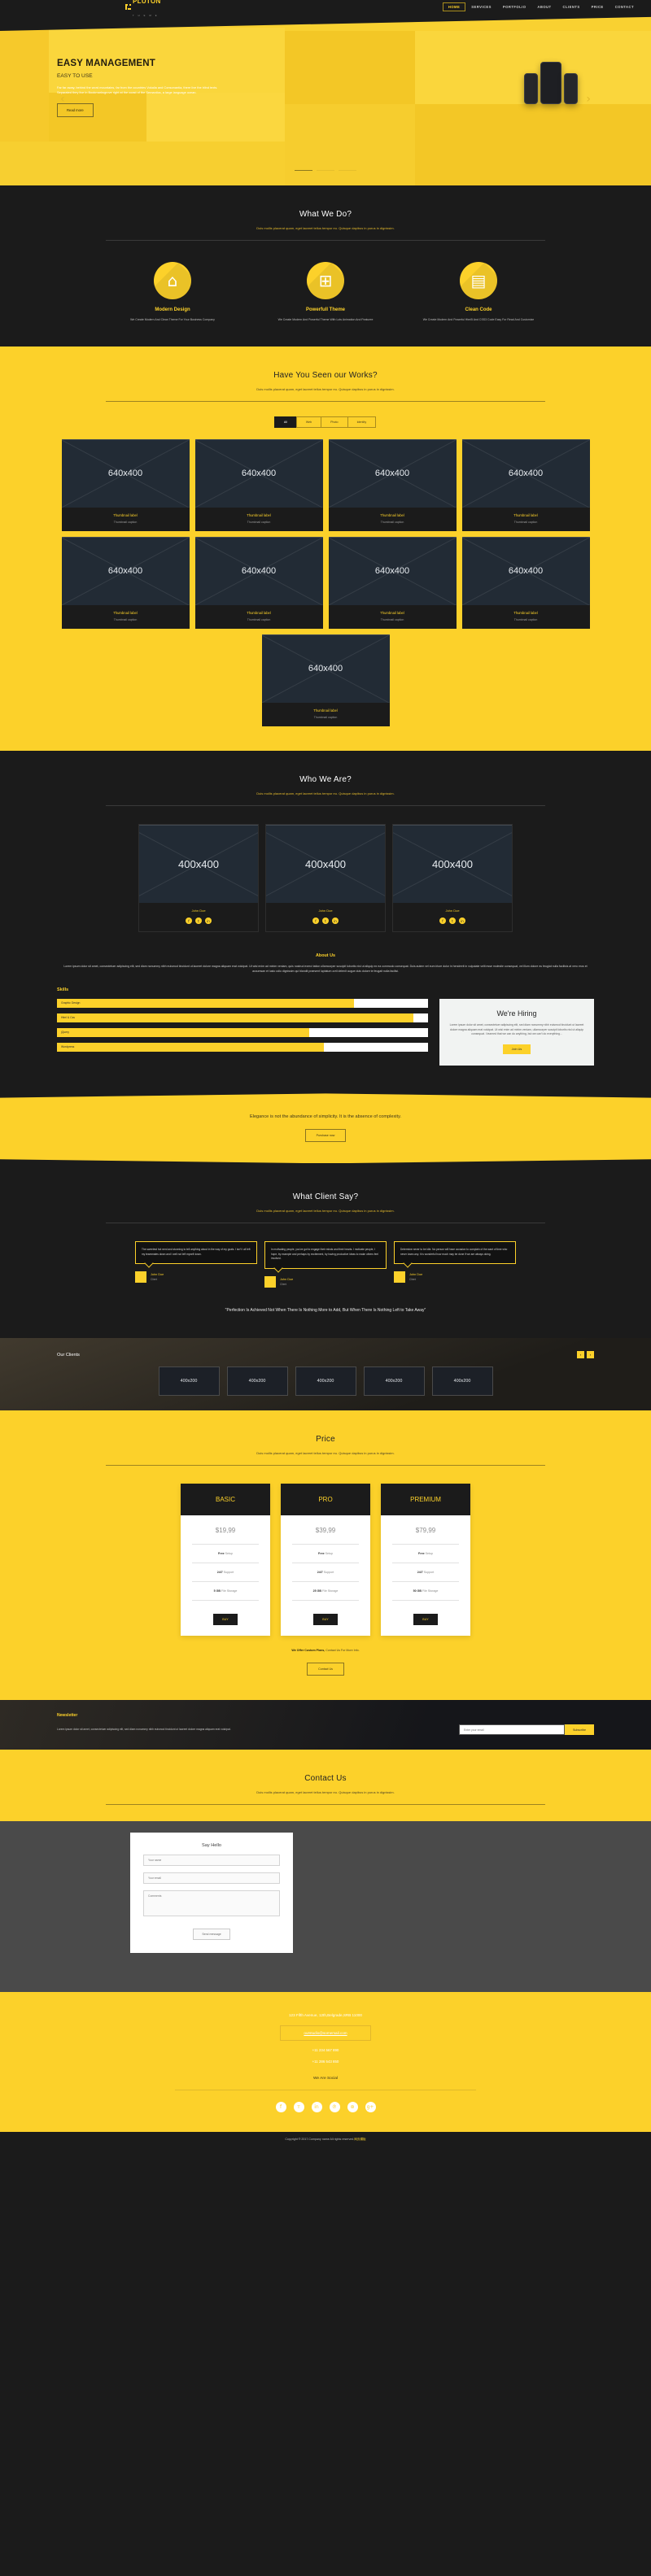 The width and height of the screenshot is (651, 2576). I want to click on nav-item-price: PRICE, so click(597, 6).